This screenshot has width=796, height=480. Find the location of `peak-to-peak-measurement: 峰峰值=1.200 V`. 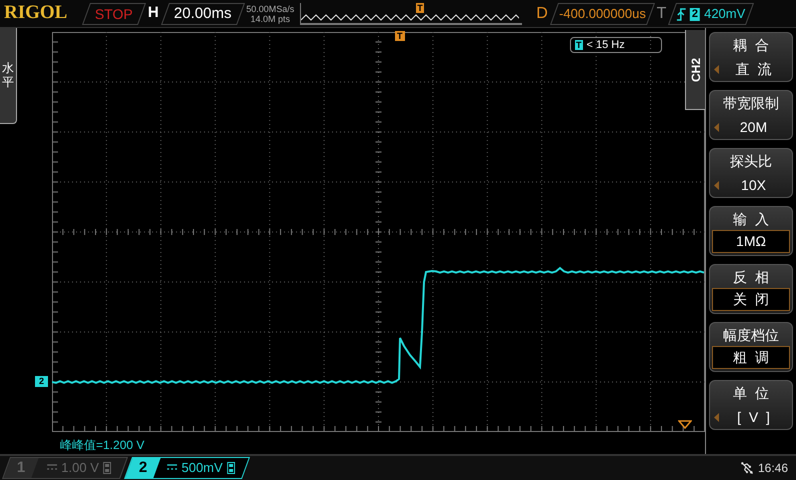

peak-to-peak-measurement: 峰峰值=1.200 V is located at coordinates (102, 445).